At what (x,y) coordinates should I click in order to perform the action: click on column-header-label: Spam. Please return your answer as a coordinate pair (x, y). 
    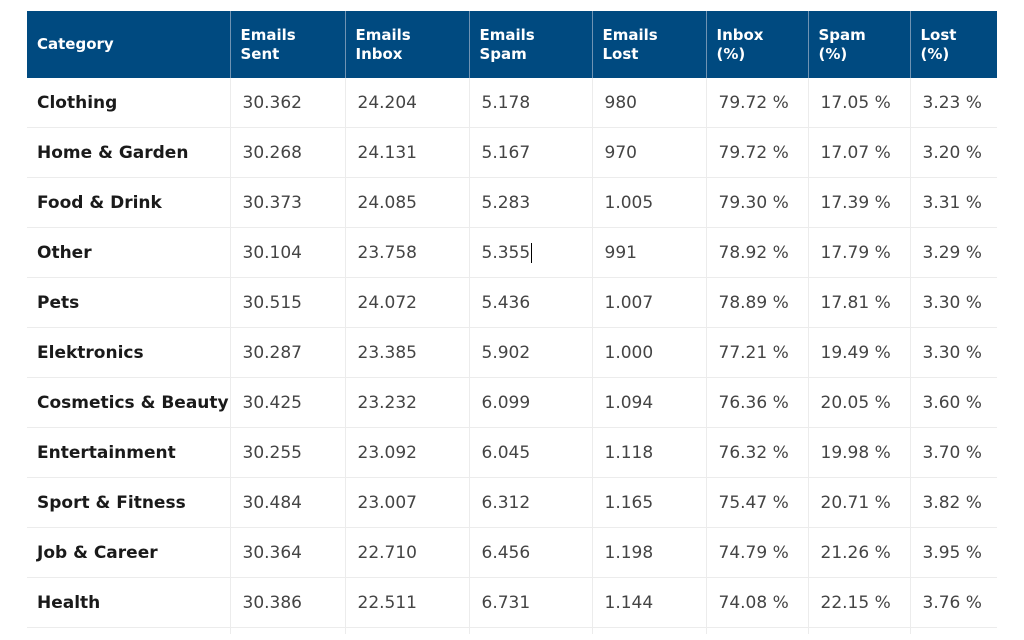
    Looking at the image, I should click on (842, 34).